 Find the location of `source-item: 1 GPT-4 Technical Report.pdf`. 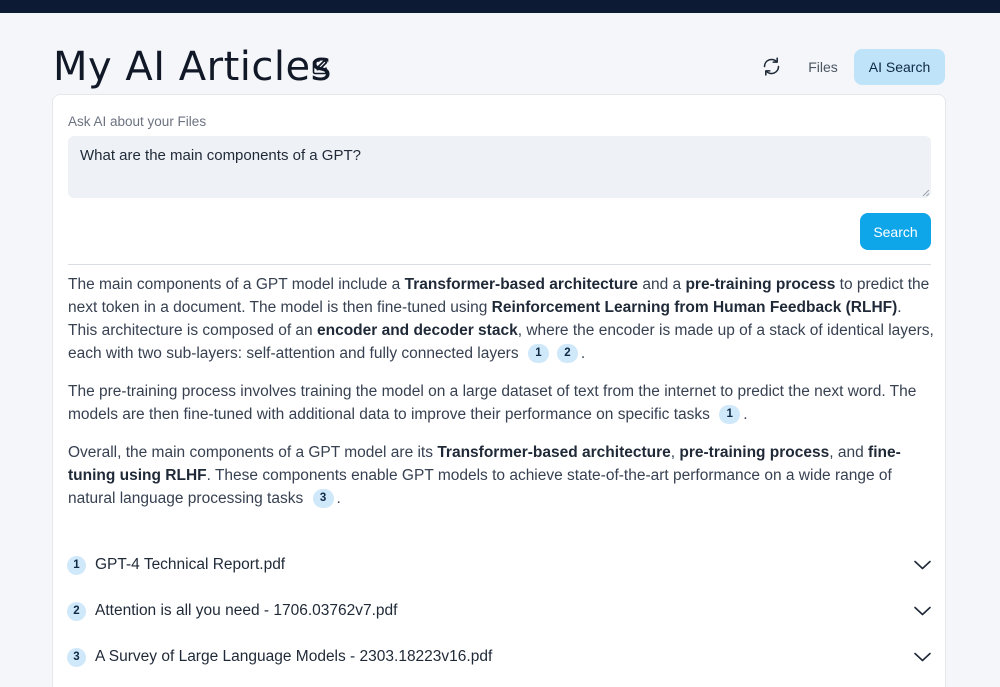

source-item: 1 GPT-4 Technical Report.pdf is located at coordinates (499, 565).